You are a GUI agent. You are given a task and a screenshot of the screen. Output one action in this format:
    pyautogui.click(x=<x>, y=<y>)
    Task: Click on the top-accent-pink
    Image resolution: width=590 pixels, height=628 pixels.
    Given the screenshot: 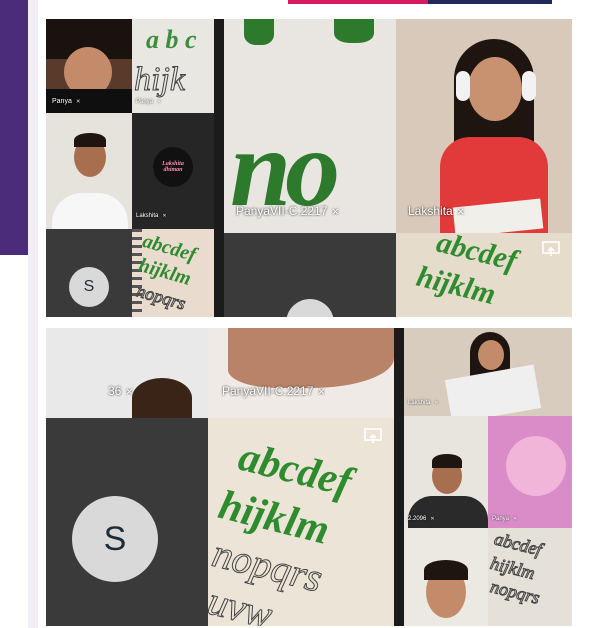 What is the action you would take?
    pyautogui.click(x=358, y=2)
    